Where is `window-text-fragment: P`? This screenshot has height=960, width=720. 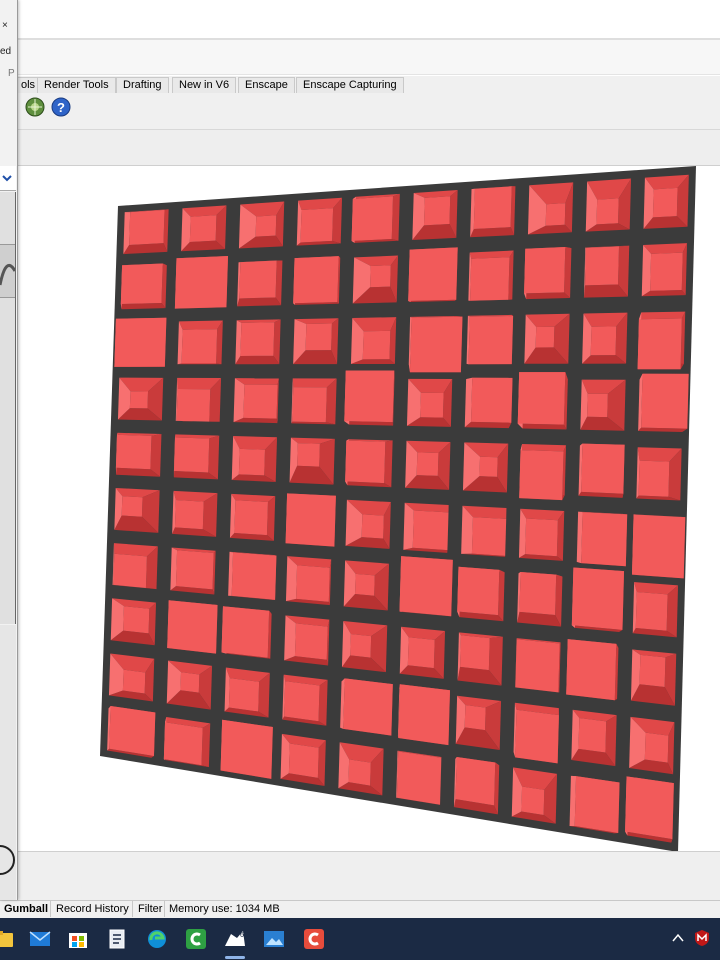
window-text-fragment: P is located at coordinates (11, 73).